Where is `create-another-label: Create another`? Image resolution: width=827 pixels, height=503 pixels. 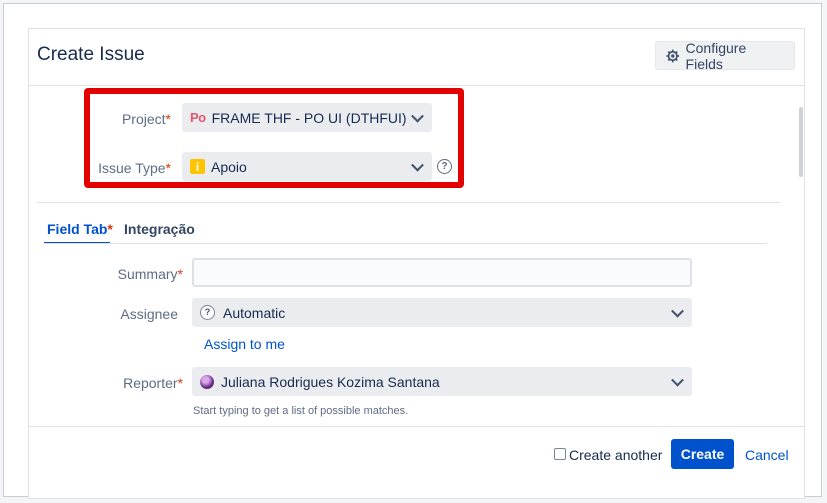 create-another-label: Create another is located at coordinates (615, 455).